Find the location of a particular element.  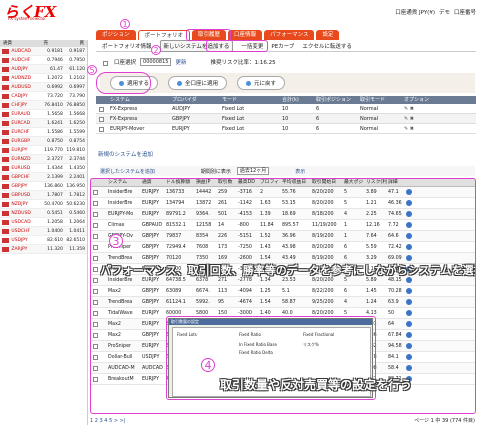

portfolio-row: EURJPY-Mover EURJPY Fixed Lot 10 6 Normal ✎ ✖ is located at coordinates (286, 129).